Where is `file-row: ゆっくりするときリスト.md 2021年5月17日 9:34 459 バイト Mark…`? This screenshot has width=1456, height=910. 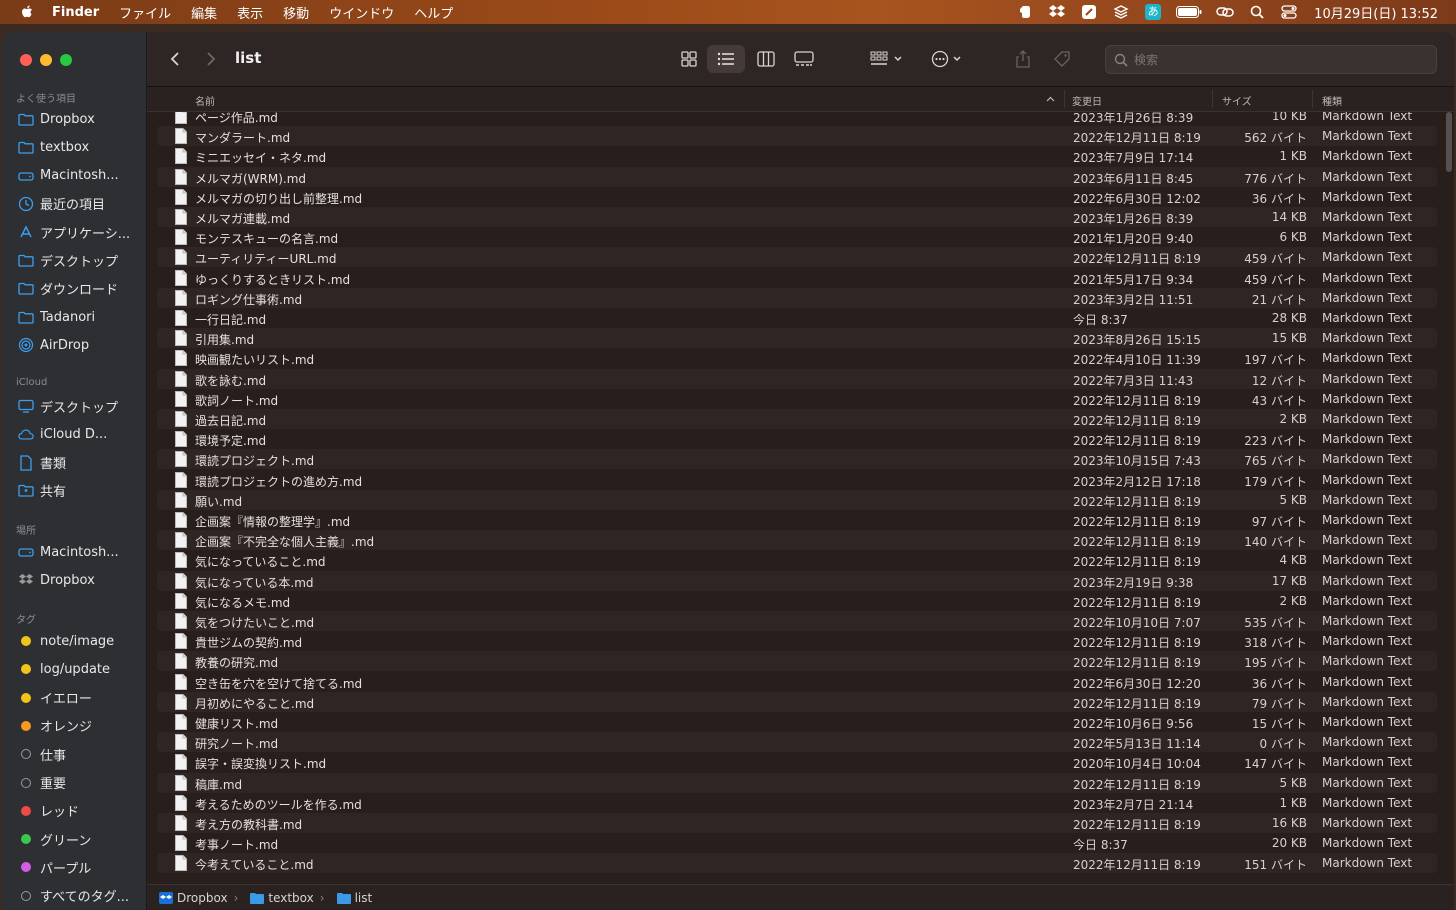 file-row: ゆっくりするときリスト.md 2021年5月17日 9:34 459 バイト Mark… is located at coordinates (797, 278).